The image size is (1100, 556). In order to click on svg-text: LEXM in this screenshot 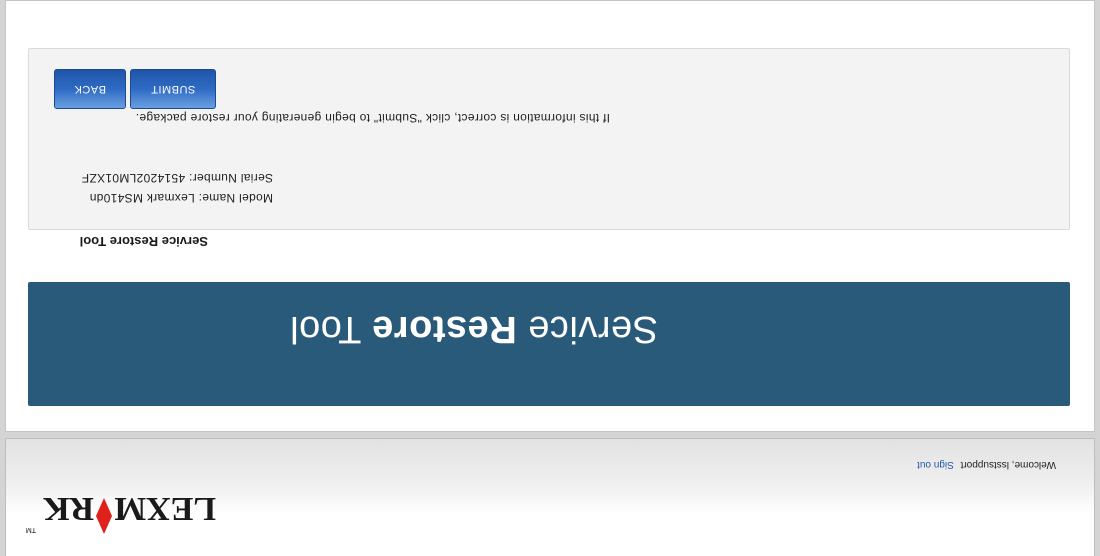, I will do `click(165, 509)`.